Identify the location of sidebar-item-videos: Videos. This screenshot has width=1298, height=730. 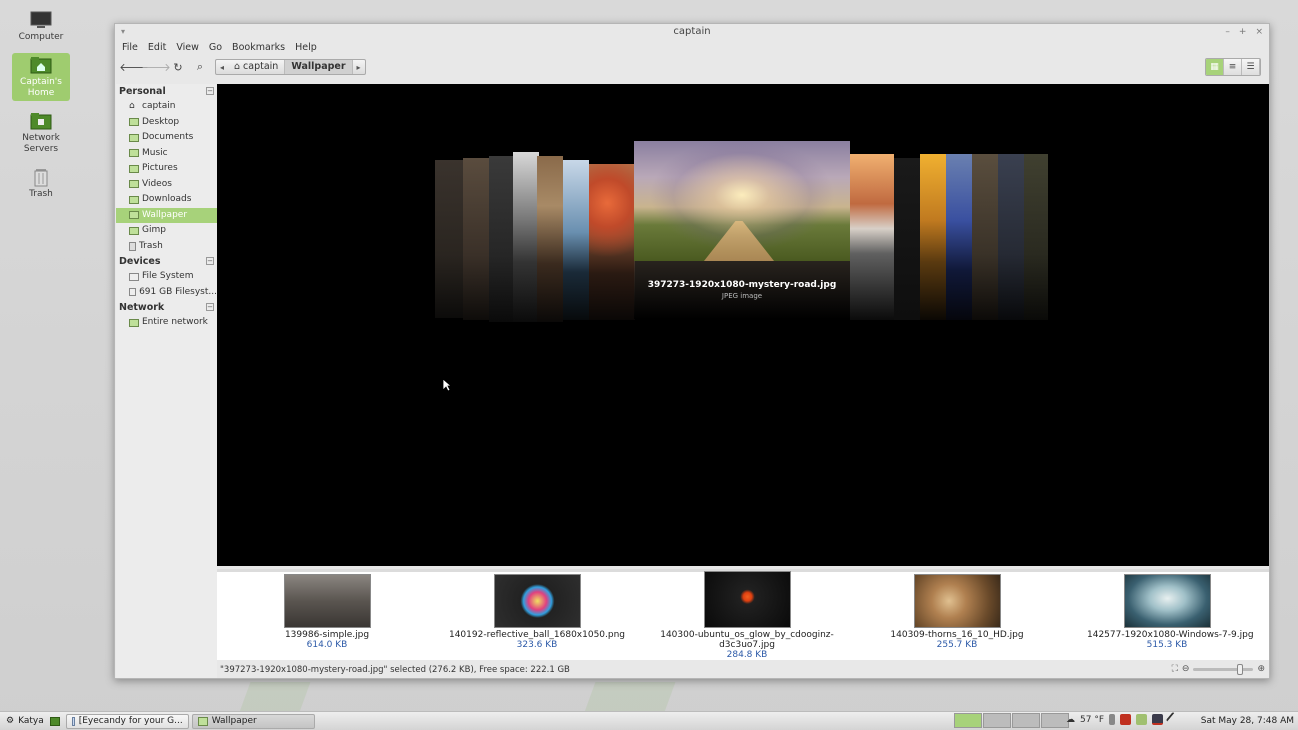
(166, 185).